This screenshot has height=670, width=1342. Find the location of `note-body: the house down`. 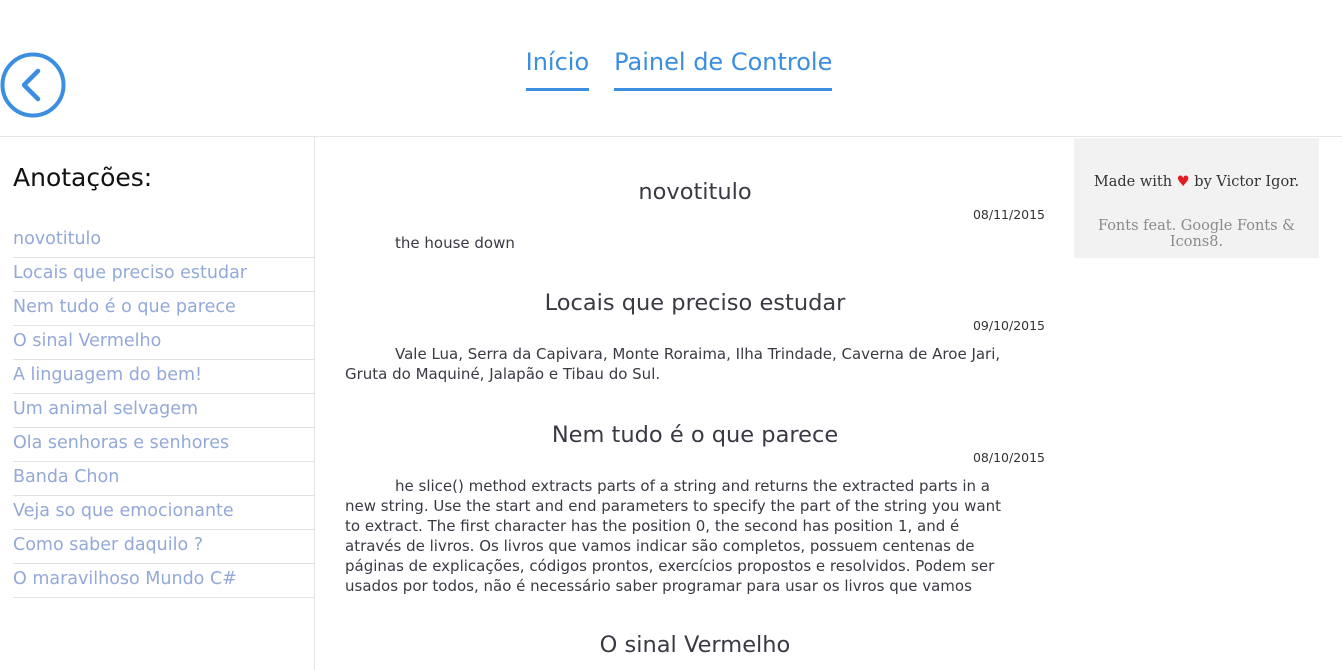

note-body: the house down is located at coordinates (455, 243).